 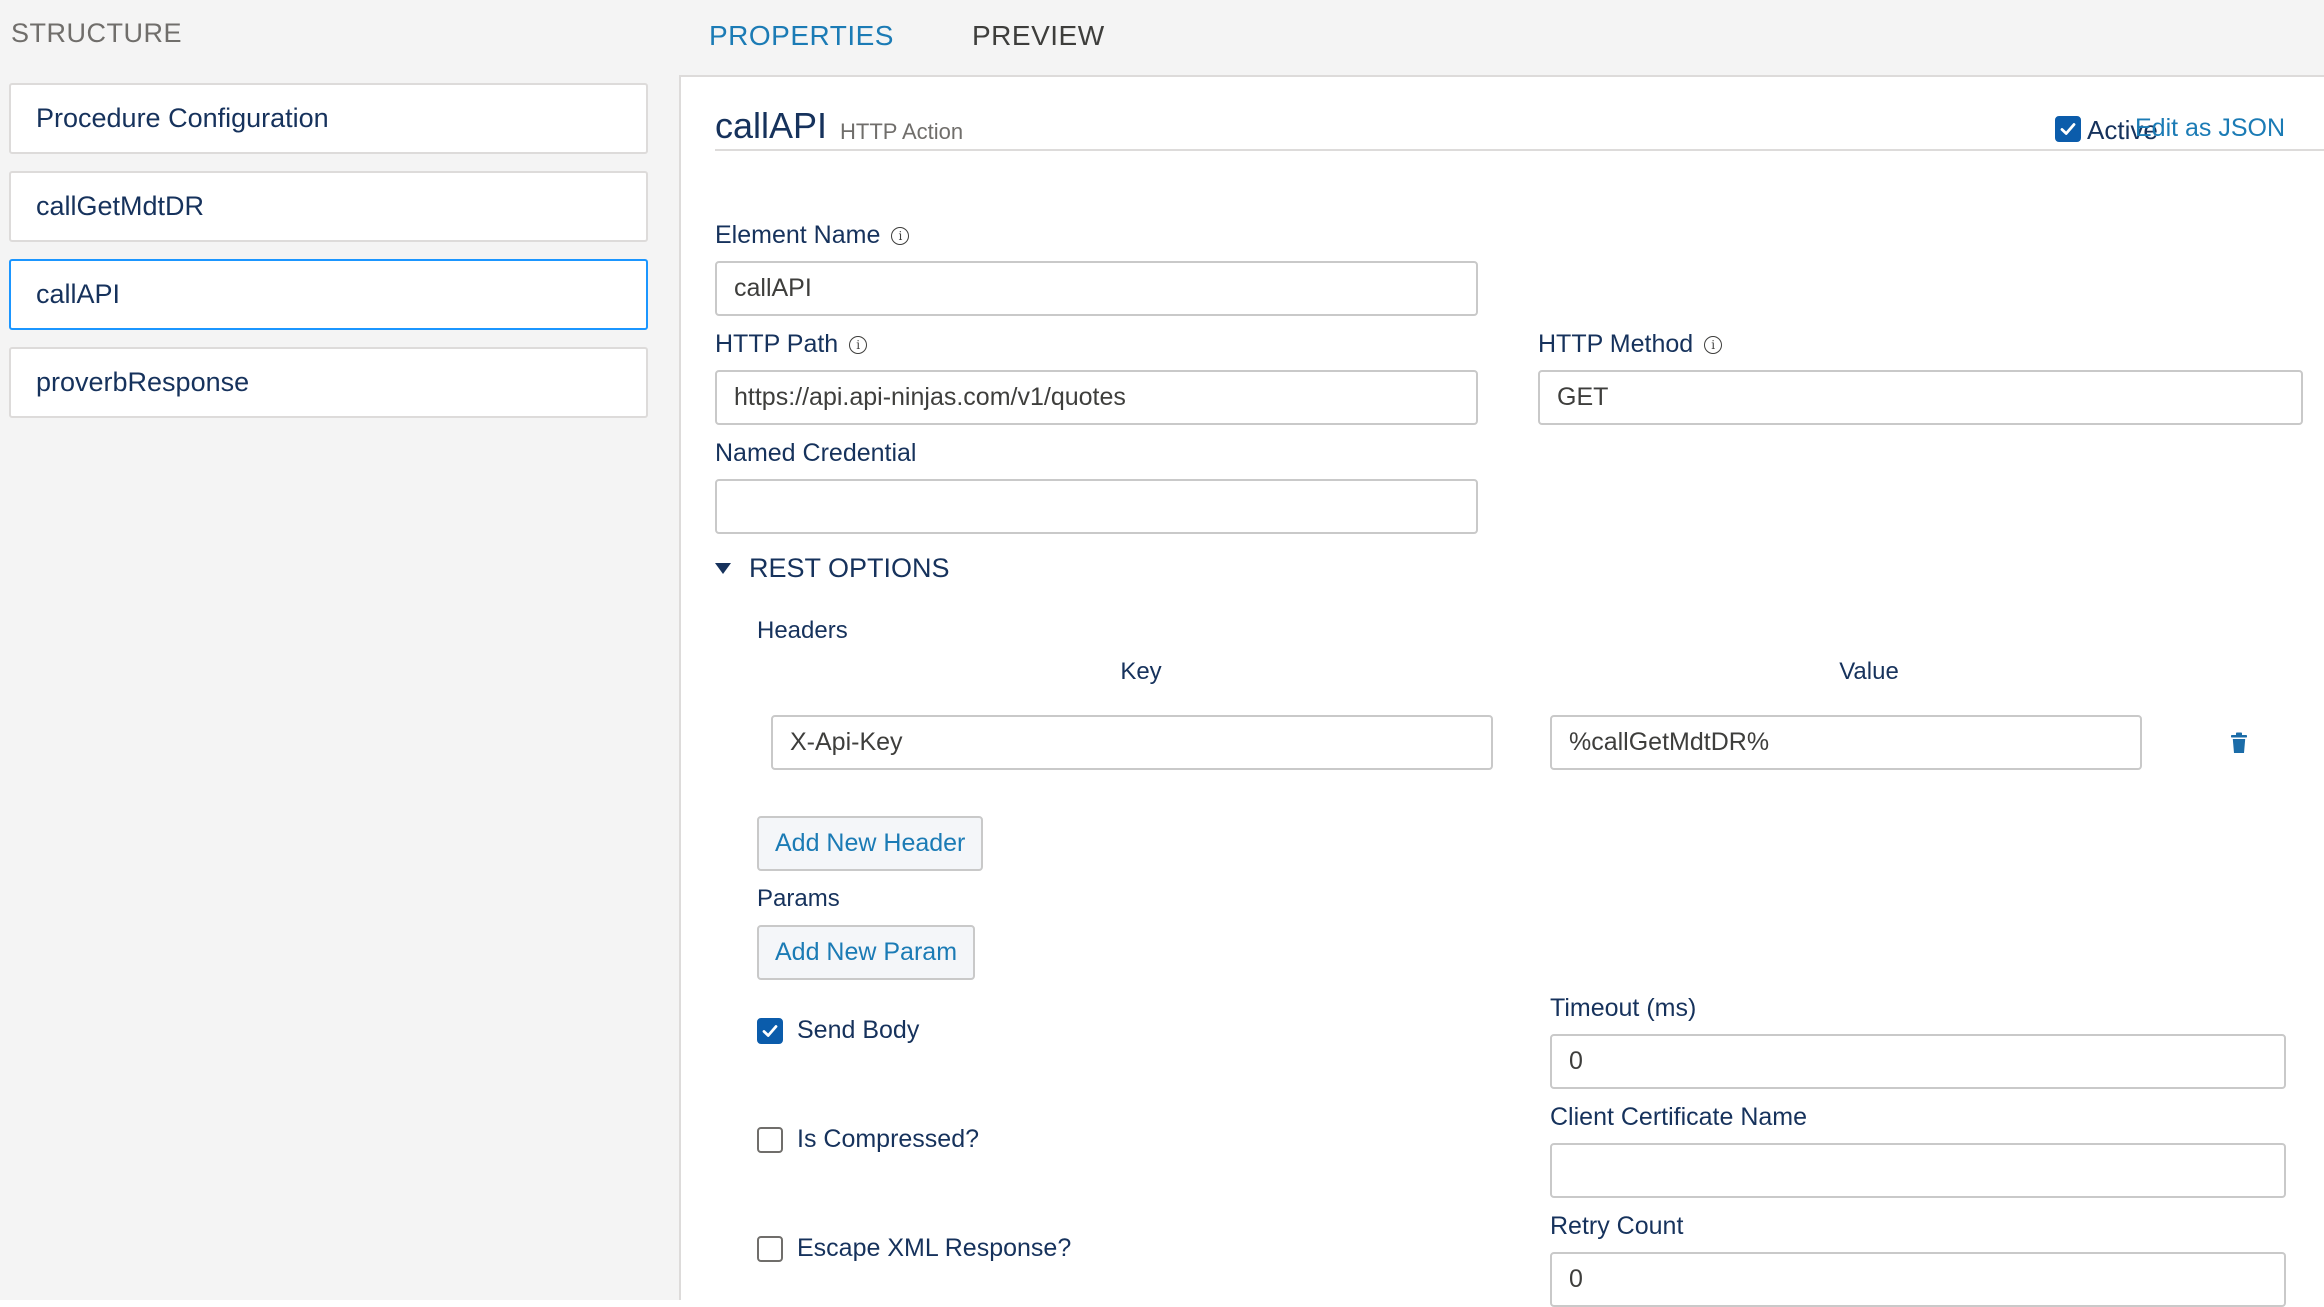 What do you see at coordinates (1616, 344) in the screenshot?
I see `http-method-label-text: HTTP Method` at bounding box center [1616, 344].